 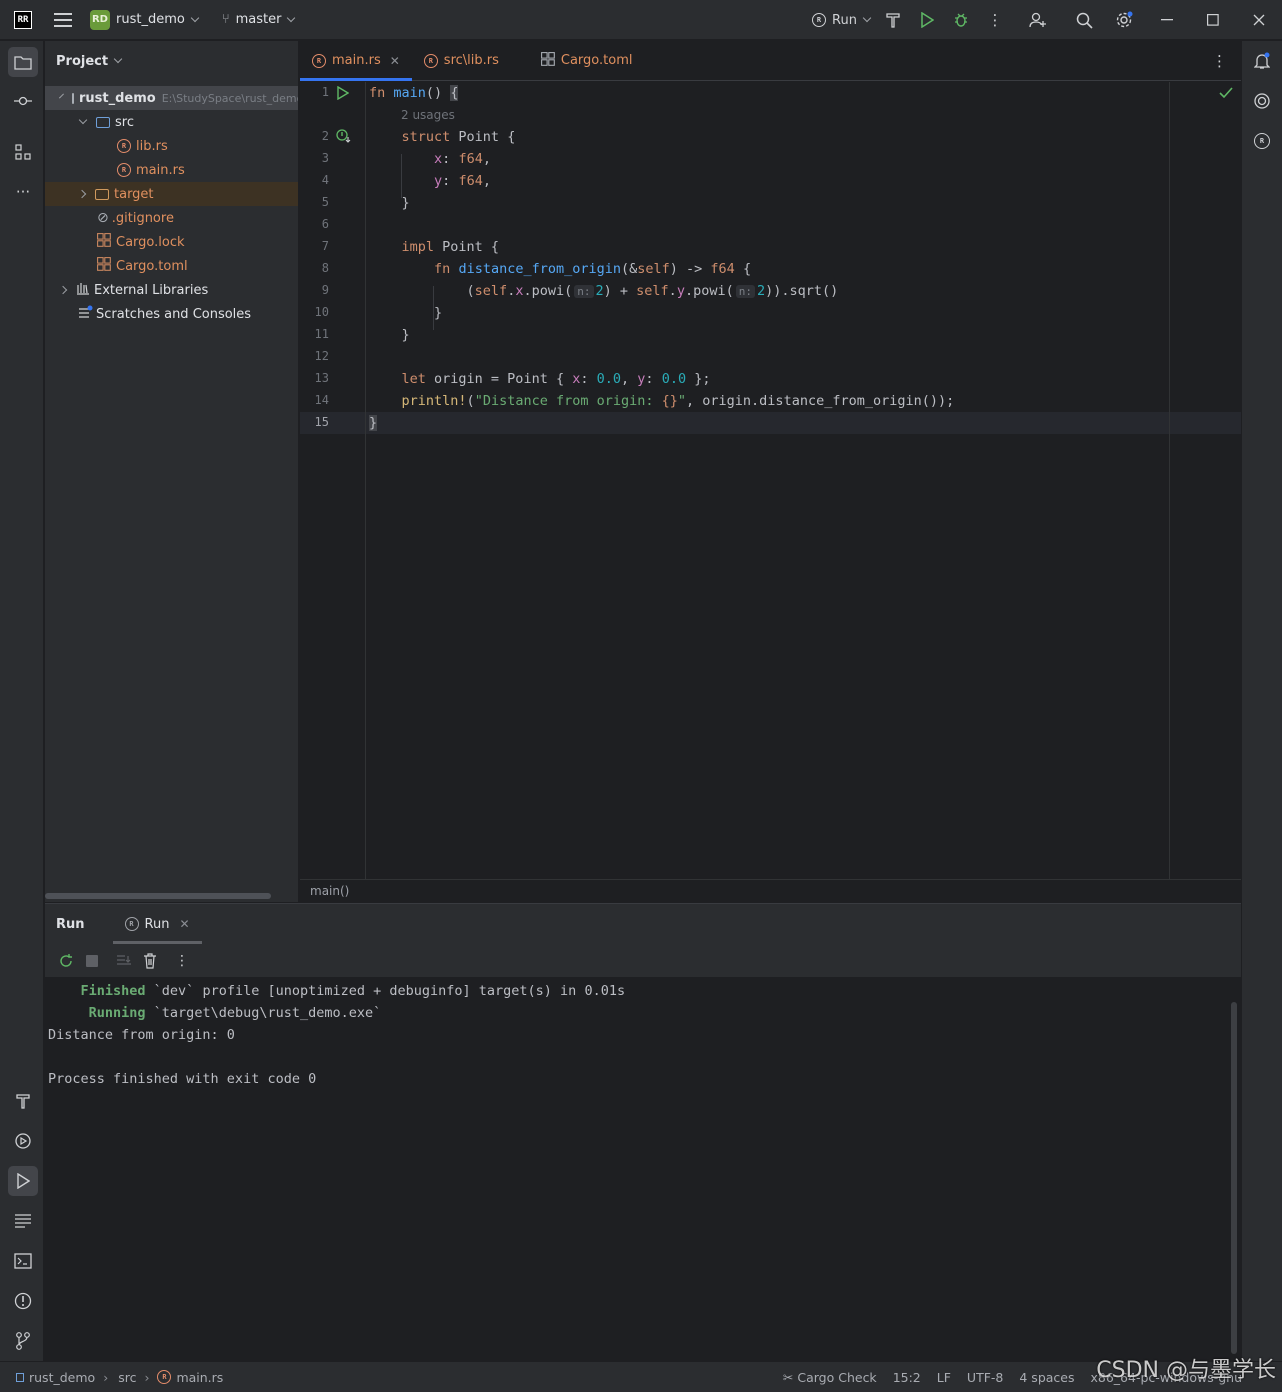 I want to click on minimize-button, so click(x=1167, y=20).